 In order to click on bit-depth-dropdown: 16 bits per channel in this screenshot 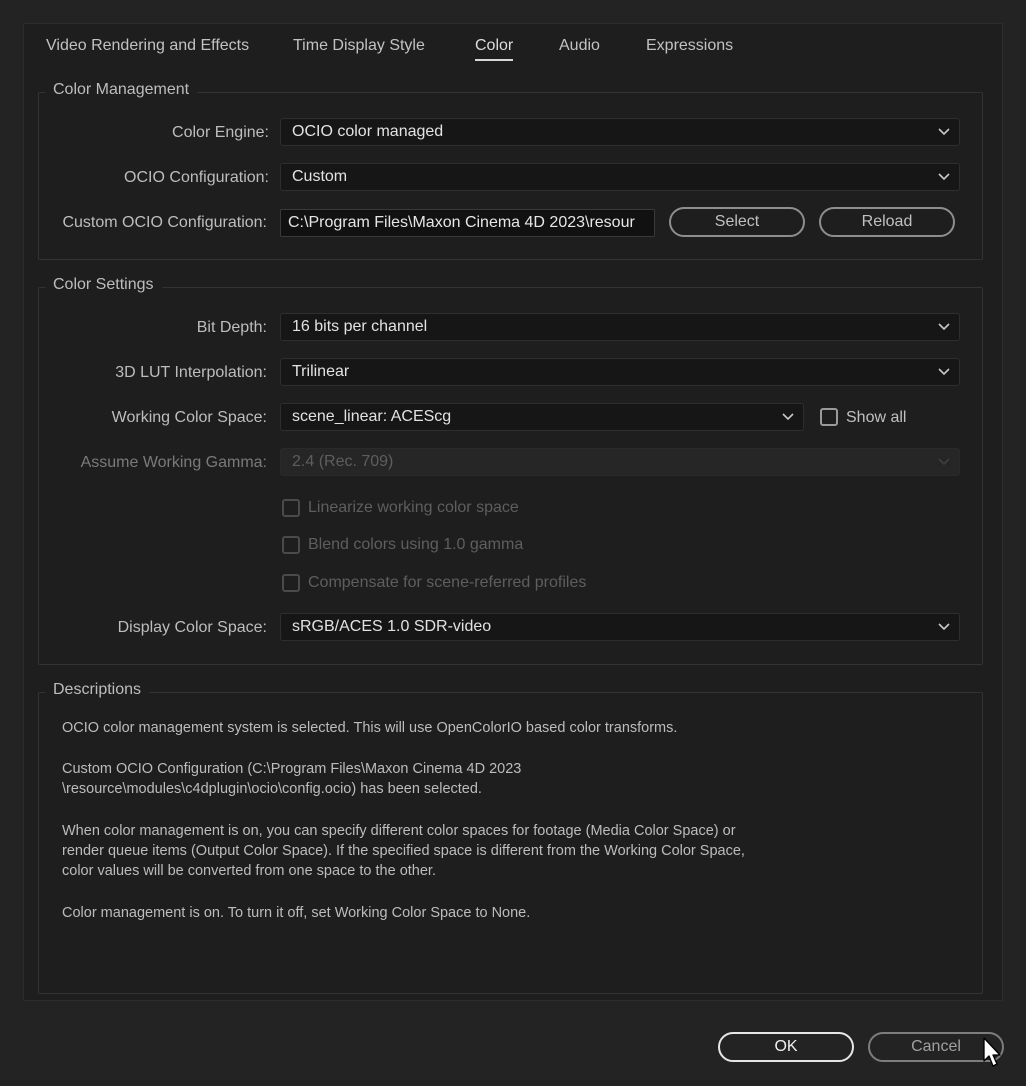, I will do `click(620, 327)`.